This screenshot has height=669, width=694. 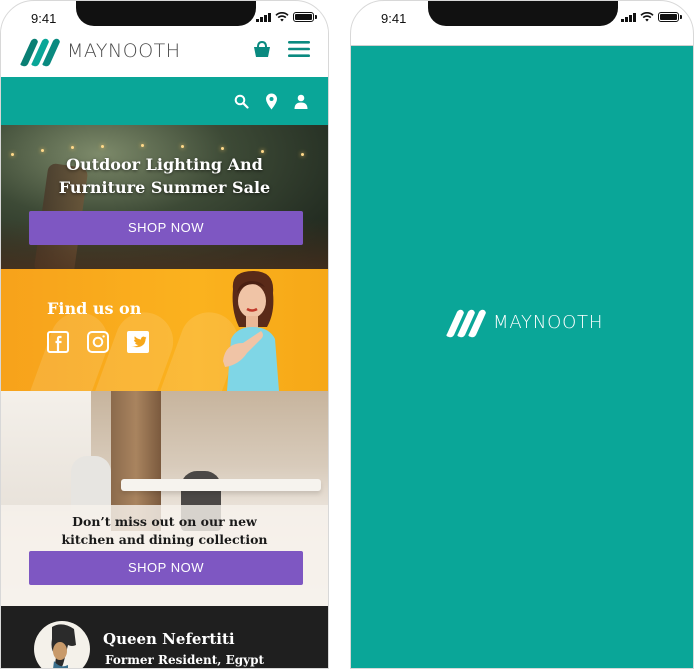 I want to click on hero-shop-now-button: SHOP NOW, so click(x=166, y=228).